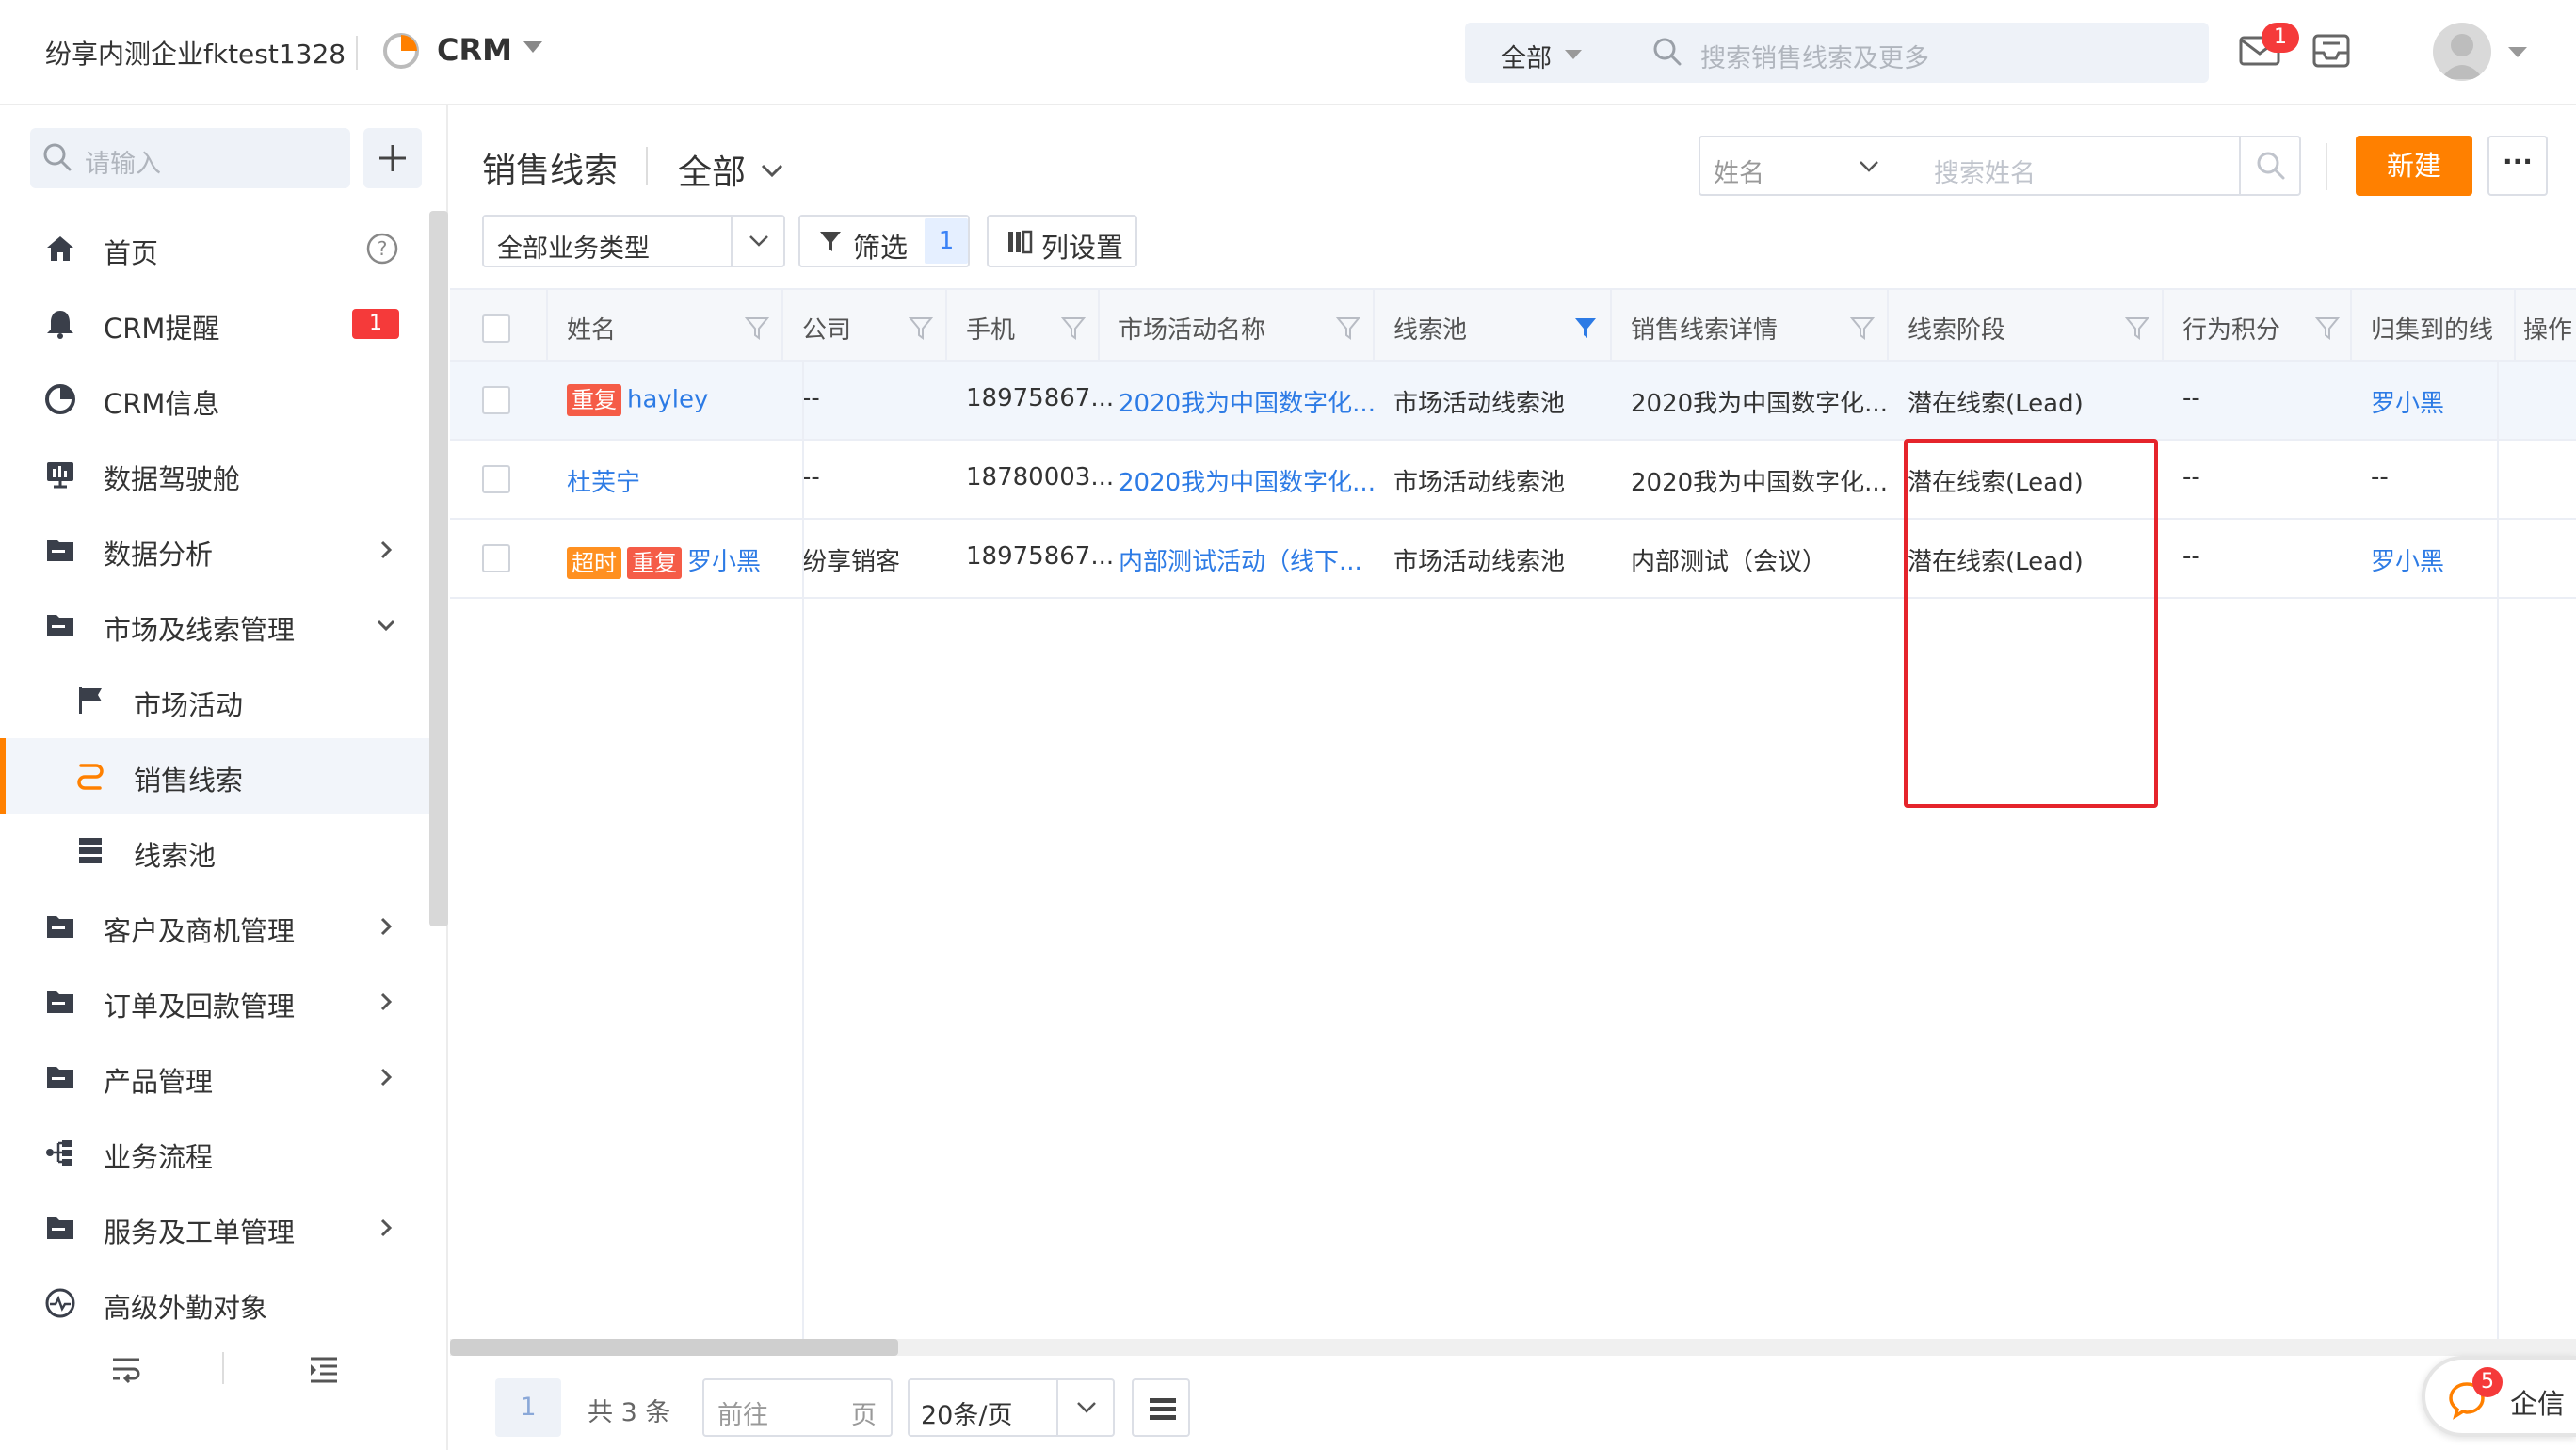 Image resolution: width=2576 pixels, height=1450 pixels. I want to click on global-search-input: 搜索销售线索及更多, so click(1814, 56).